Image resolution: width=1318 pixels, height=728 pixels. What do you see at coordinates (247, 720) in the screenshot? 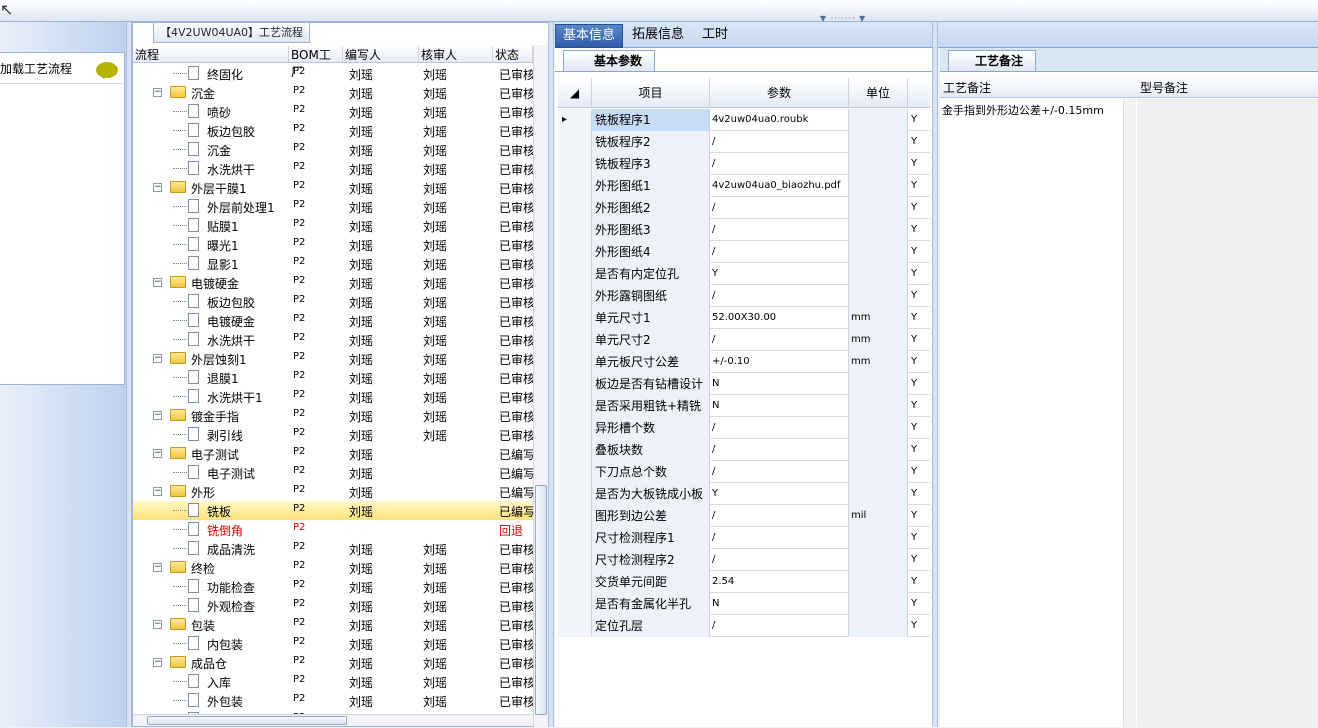
I see `tree-hscroll-thumb` at bounding box center [247, 720].